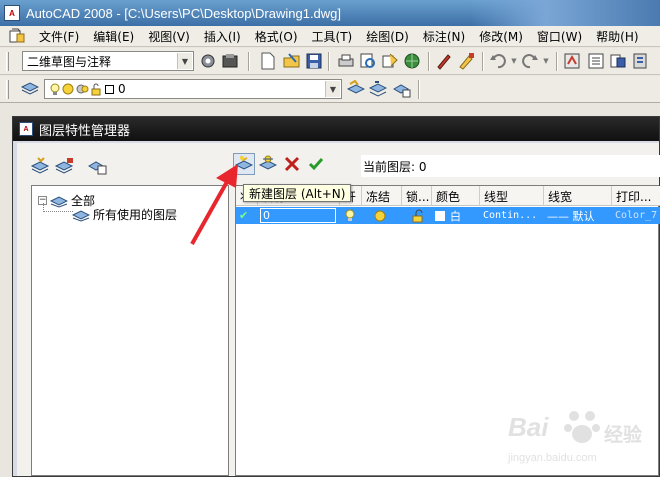 Image resolution: width=660 pixels, height=477 pixels. I want to click on color-cell: 白, so click(456, 215).